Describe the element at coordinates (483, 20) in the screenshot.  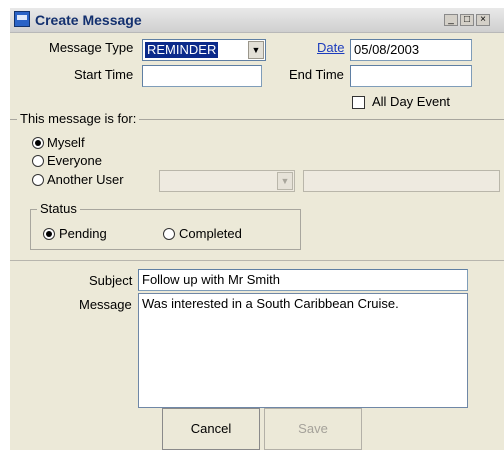
I see `close-icon: ×` at that location.